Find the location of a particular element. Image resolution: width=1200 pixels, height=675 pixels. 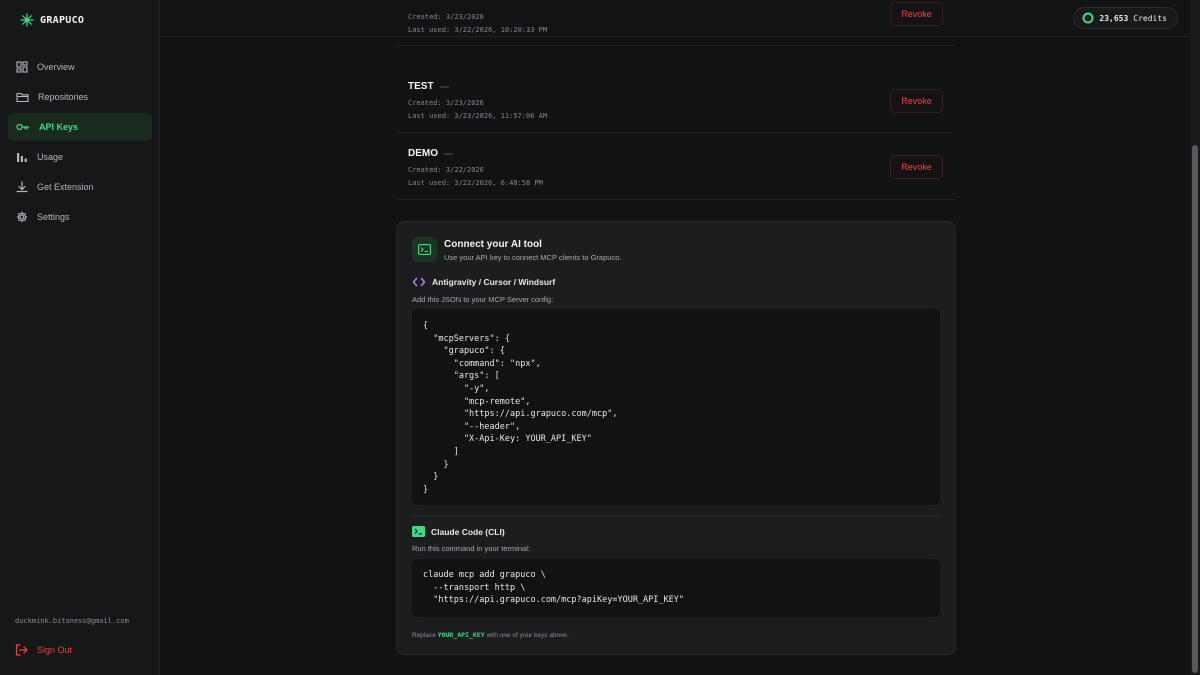

download-icon is located at coordinates (22, 187).